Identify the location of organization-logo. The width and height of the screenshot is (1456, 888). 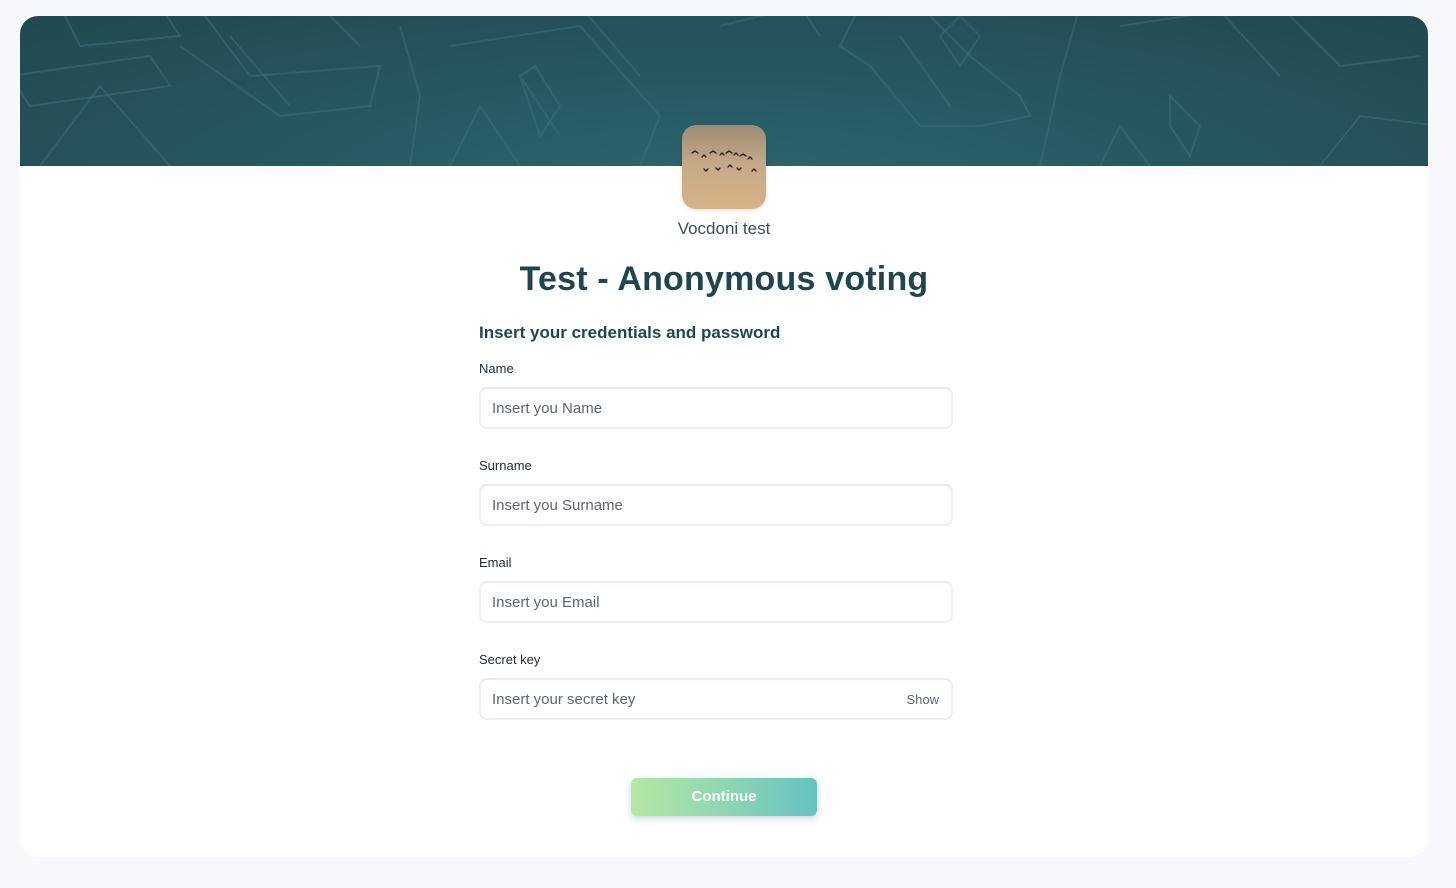
(724, 167).